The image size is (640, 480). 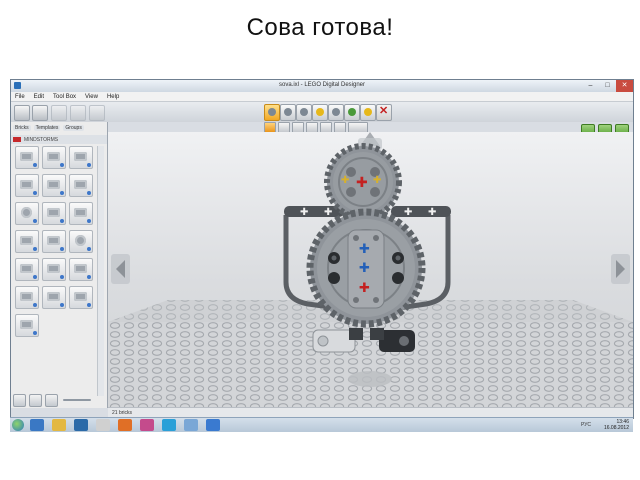 I want to click on hinge-icon, so click(x=304, y=112).